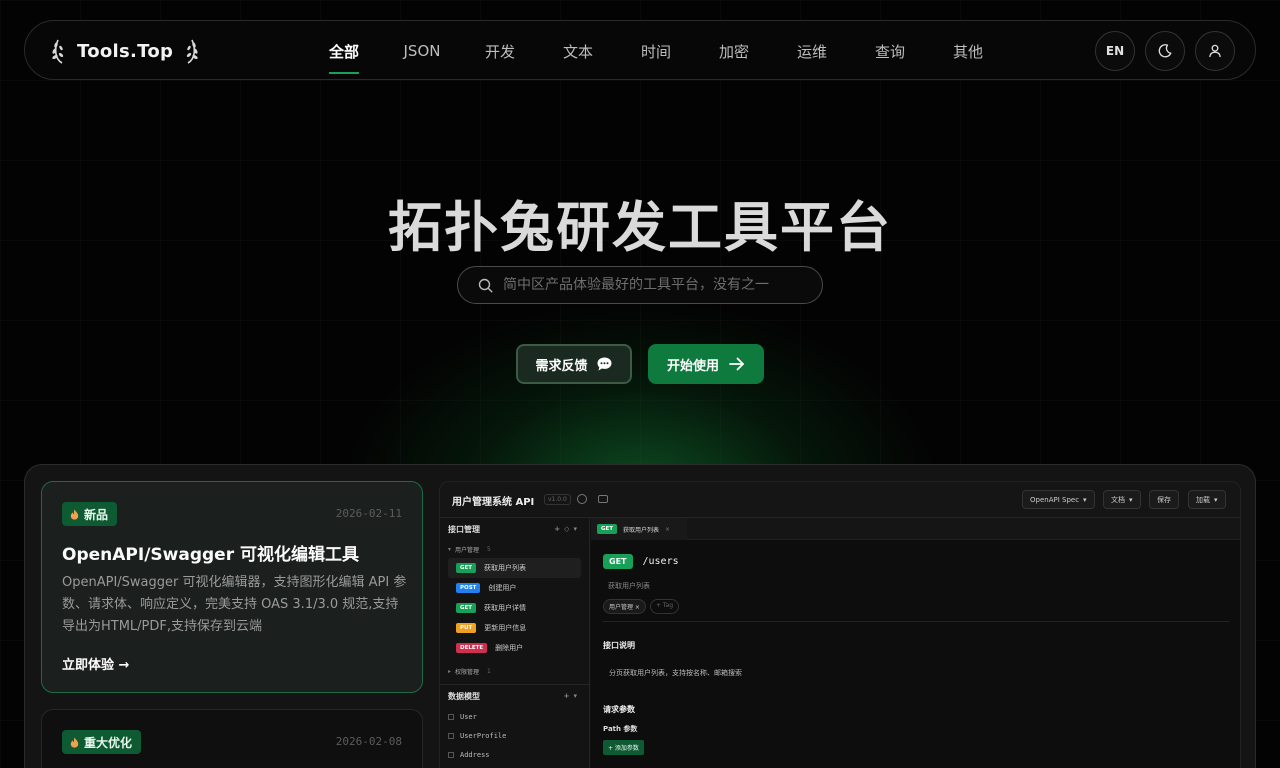 This screenshot has width=1280, height=768. Describe the element at coordinates (619, 709) in the screenshot. I see `params-title: 请求参数` at that location.